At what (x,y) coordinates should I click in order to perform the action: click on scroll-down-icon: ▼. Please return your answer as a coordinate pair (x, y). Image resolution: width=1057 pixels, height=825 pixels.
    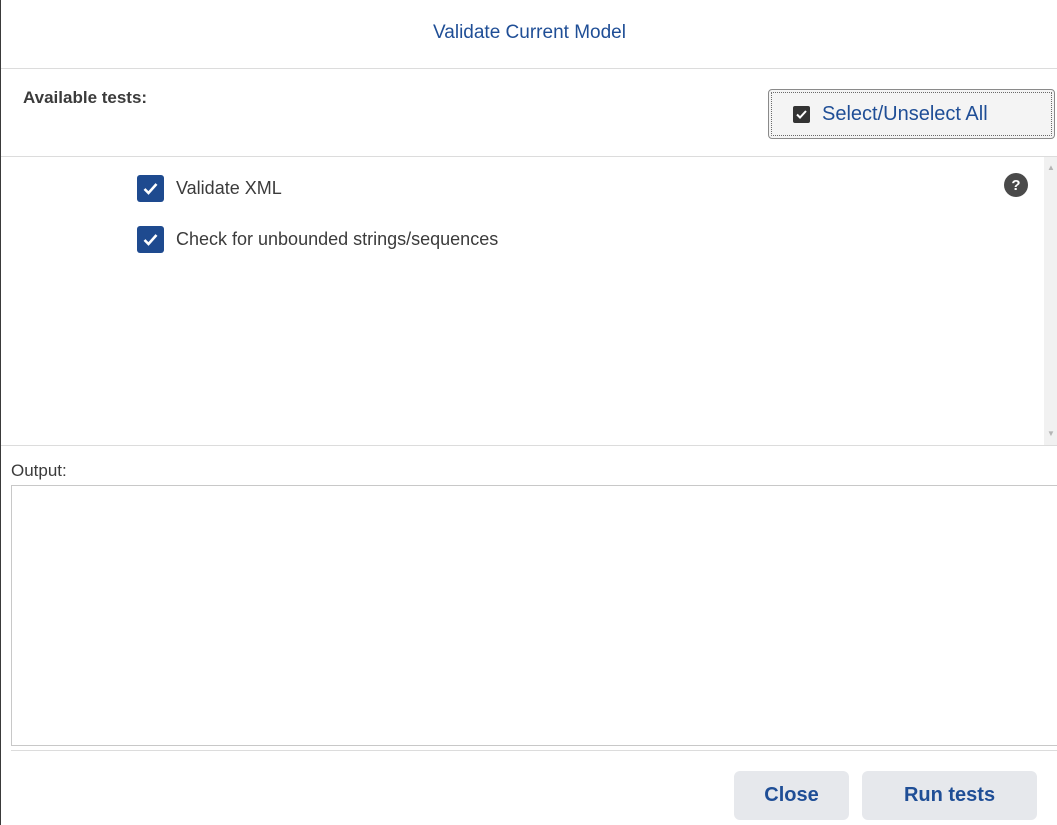
    Looking at the image, I should click on (1050, 434).